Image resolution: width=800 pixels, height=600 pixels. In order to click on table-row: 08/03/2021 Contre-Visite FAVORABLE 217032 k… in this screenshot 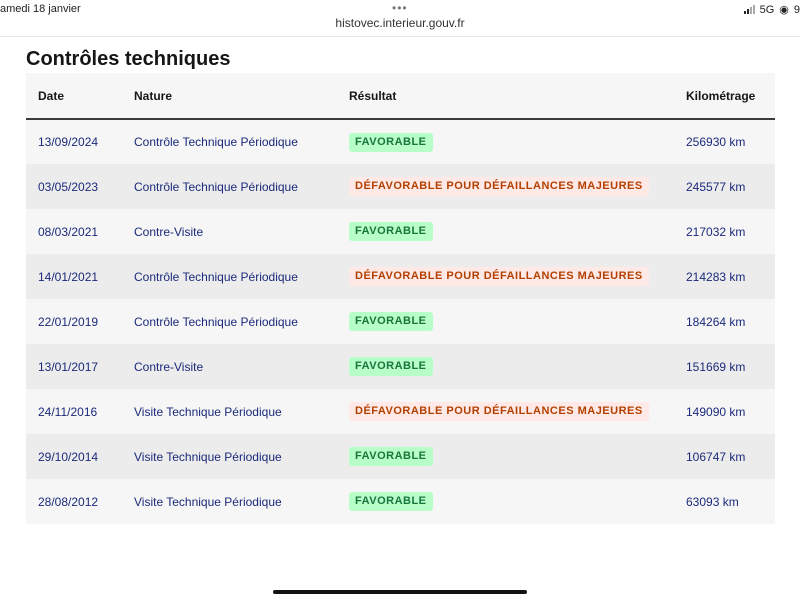, I will do `click(400, 231)`.